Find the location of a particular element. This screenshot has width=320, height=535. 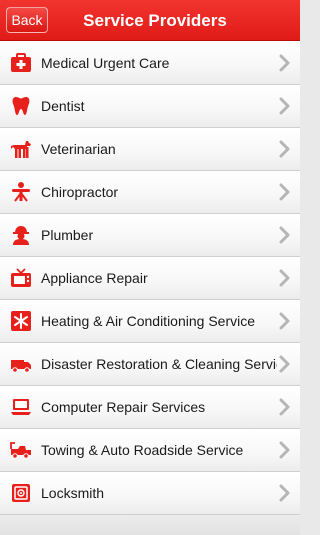

laptop-icon is located at coordinates (21, 407).